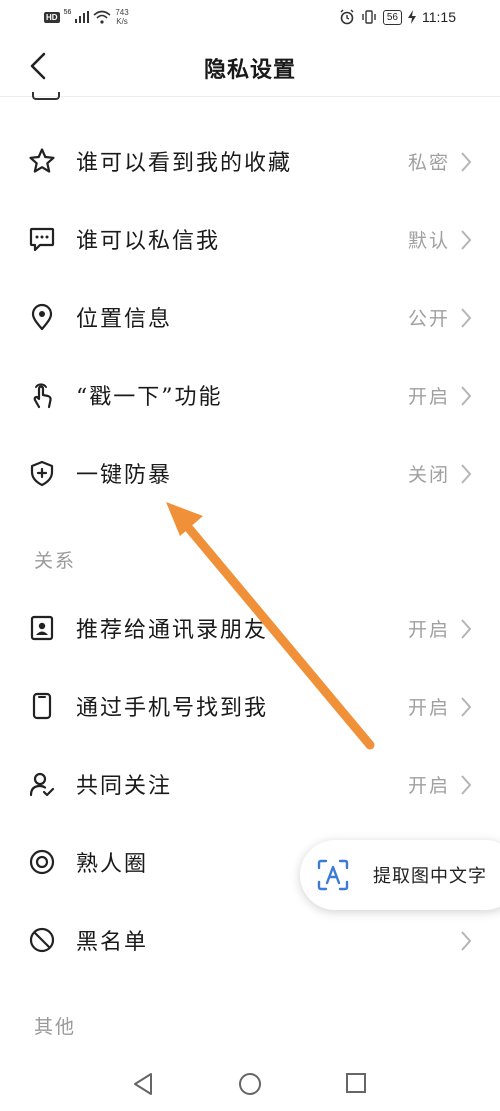 The width and height of the screenshot is (500, 1111). What do you see at coordinates (333, 875) in the screenshot?
I see `text-scan-icon` at bounding box center [333, 875].